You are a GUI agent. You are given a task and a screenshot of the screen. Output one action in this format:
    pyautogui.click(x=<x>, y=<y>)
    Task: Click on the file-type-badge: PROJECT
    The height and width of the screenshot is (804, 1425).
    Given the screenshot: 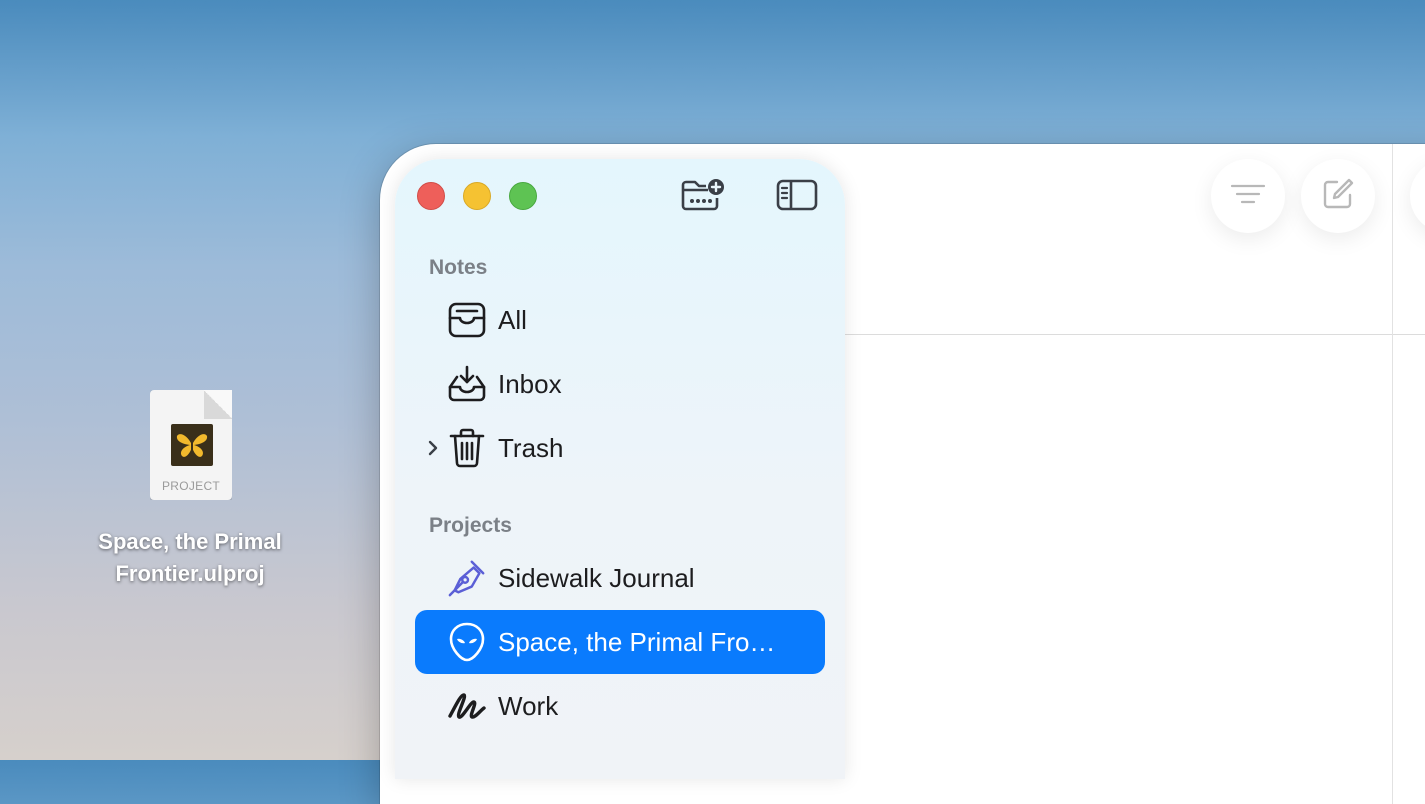 What is the action you would take?
    pyautogui.click(x=191, y=486)
    